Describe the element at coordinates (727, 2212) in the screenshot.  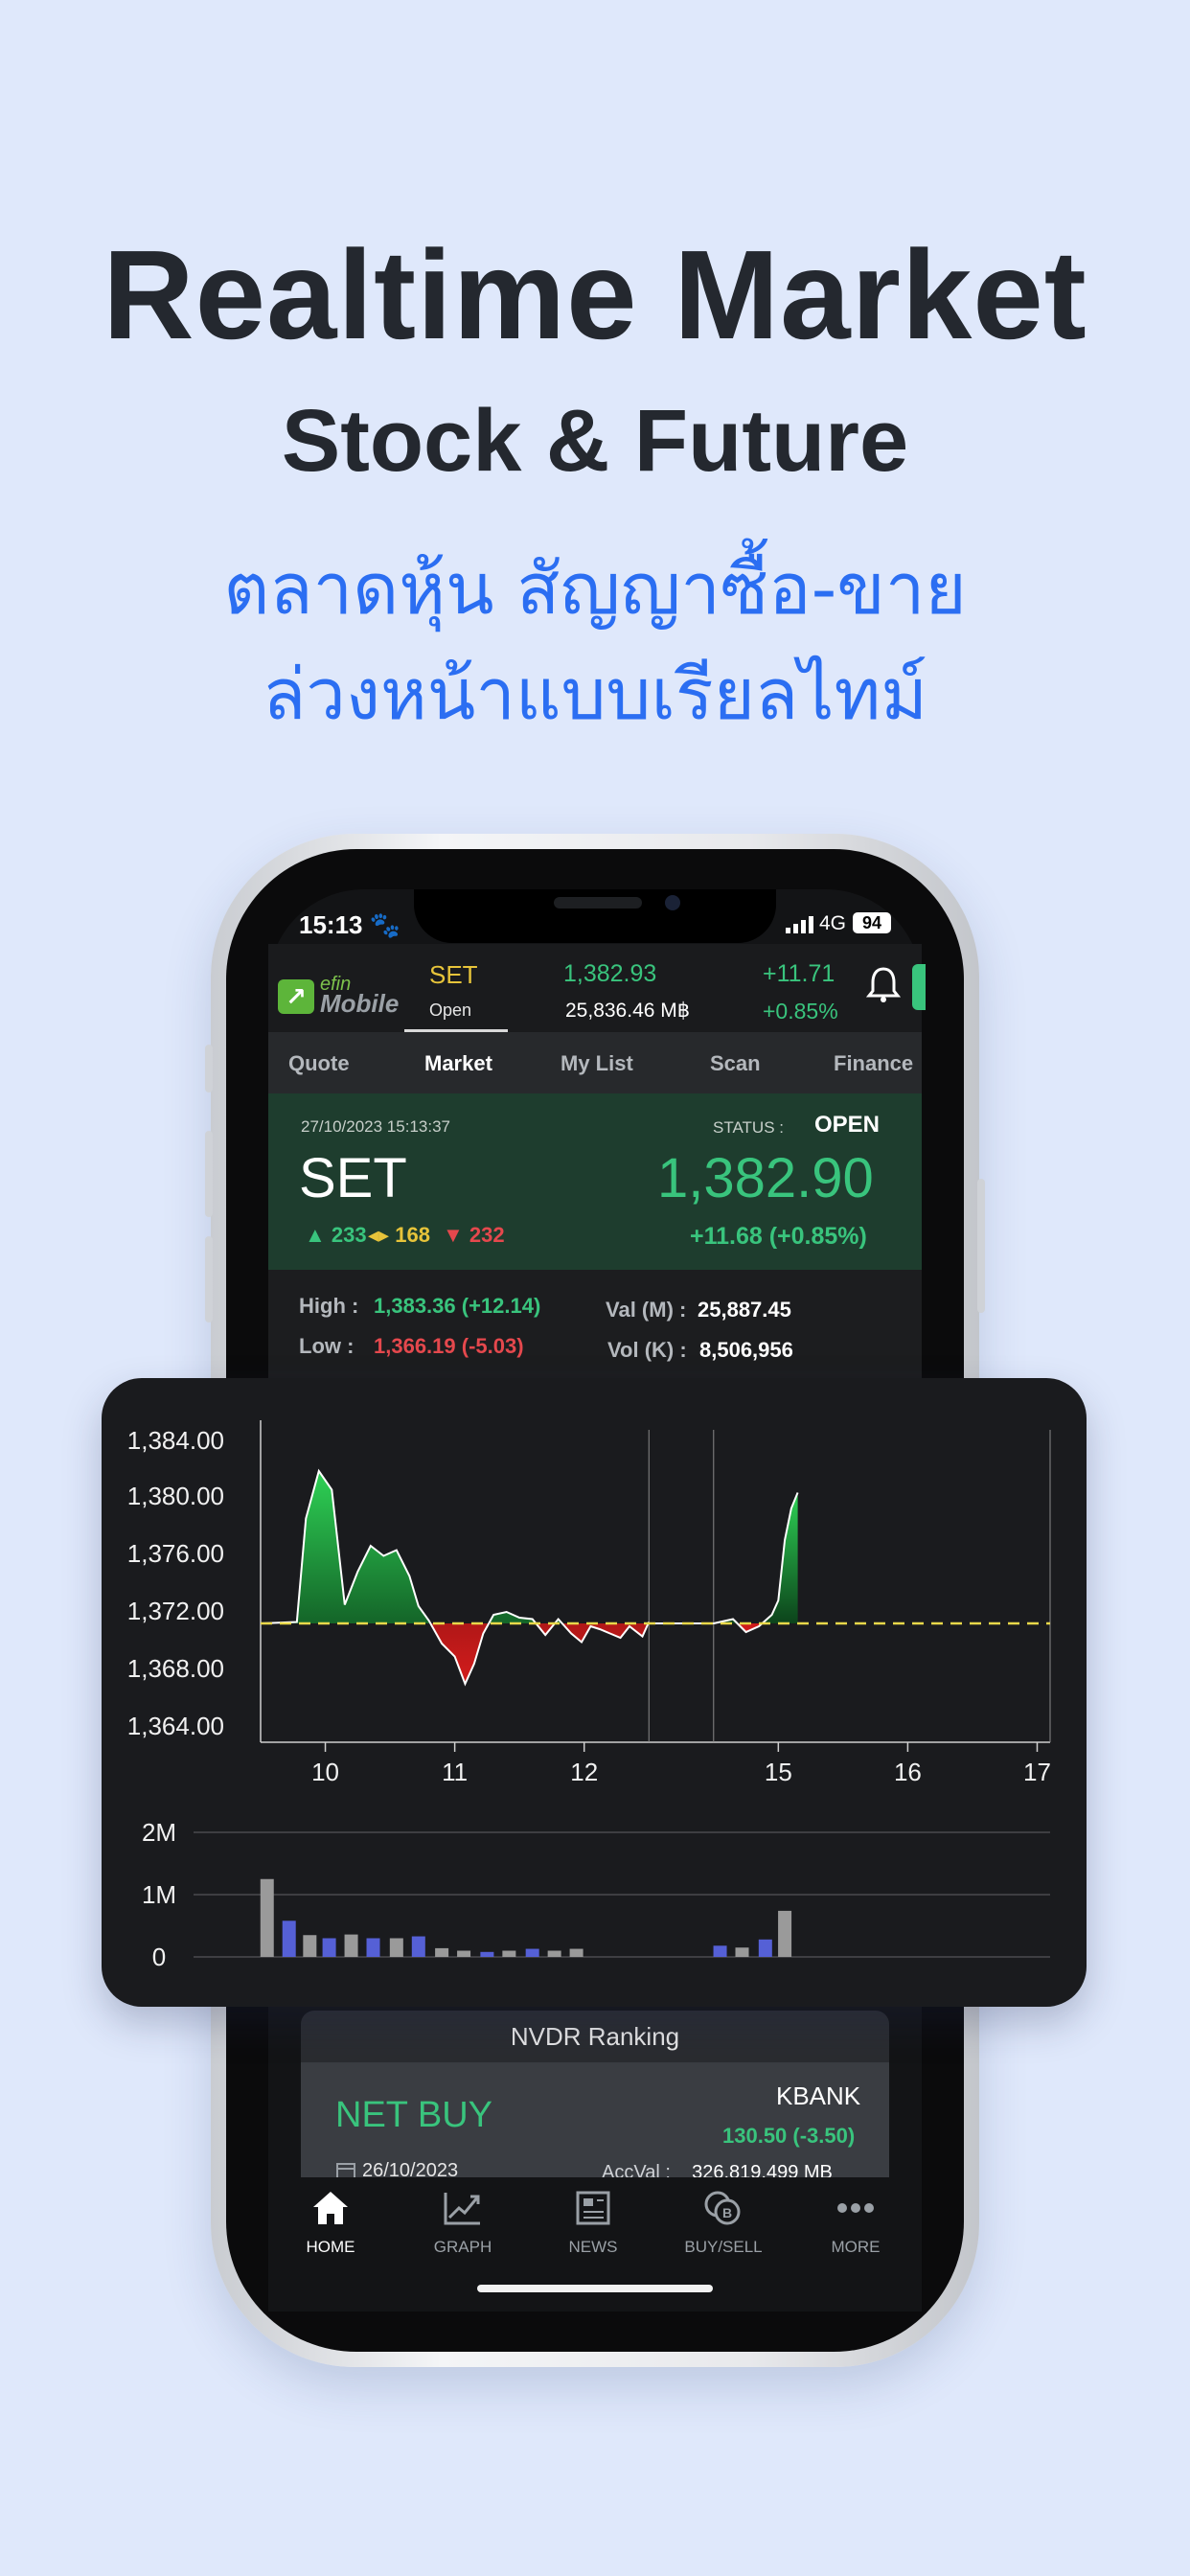
I see `svg-text: B` at that location.